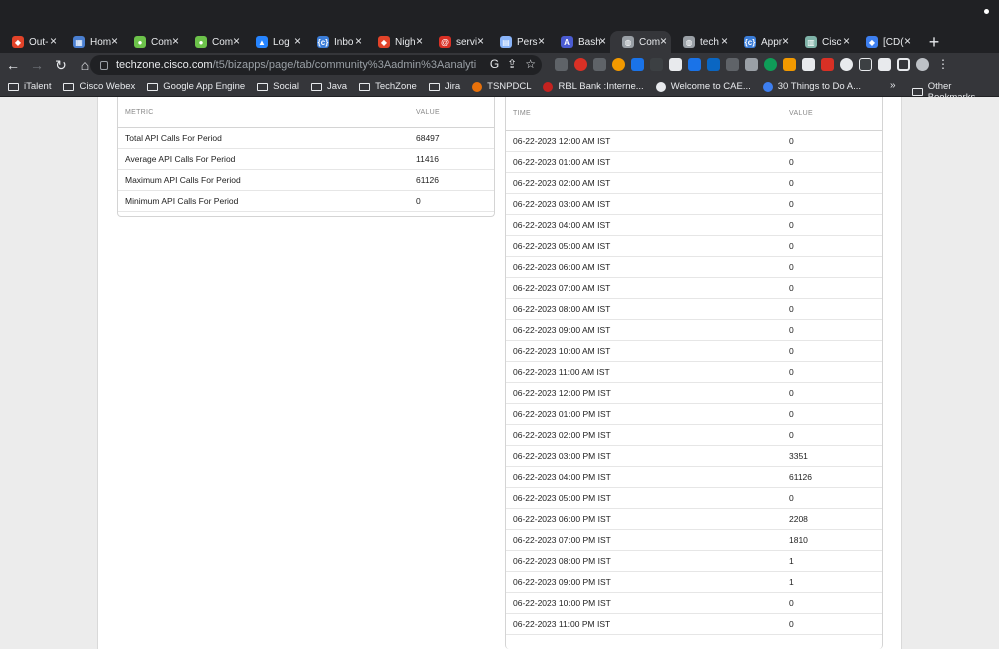 The image size is (999, 649). Describe the element at coordinates (694, 183) in the screenshot. I see `hourly-row: 06-22-2023 02:00 AM IST 0` at that location.